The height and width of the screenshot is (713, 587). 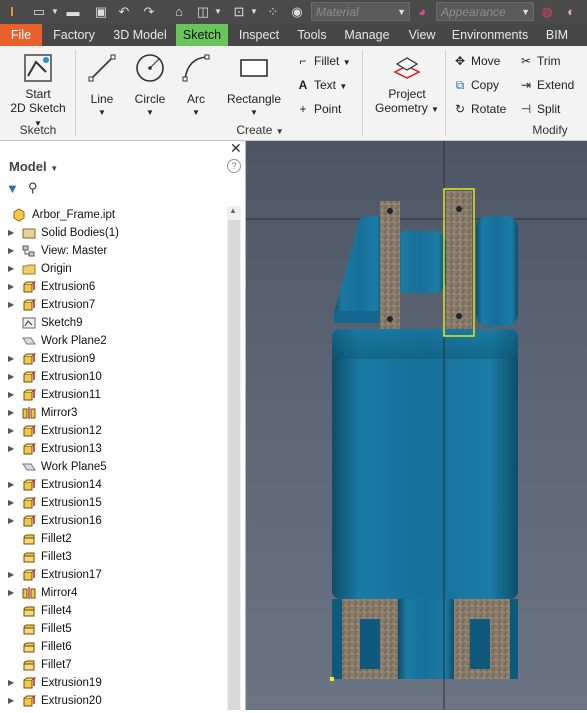 What do you see at coordinates (218, 11) in the screenshot?
I see `properties-dropdown-icon: ▼` at bounding box center [218, 11].